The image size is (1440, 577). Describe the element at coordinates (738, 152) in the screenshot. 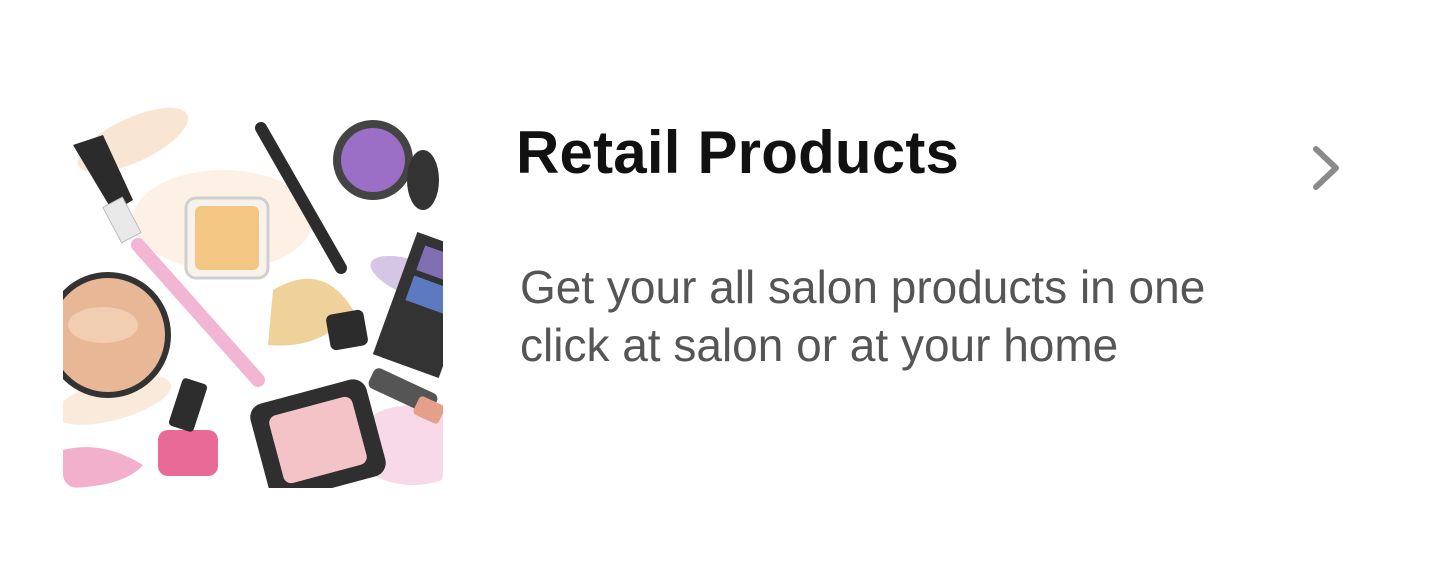

I see `card-title: Retail Products` at that location.